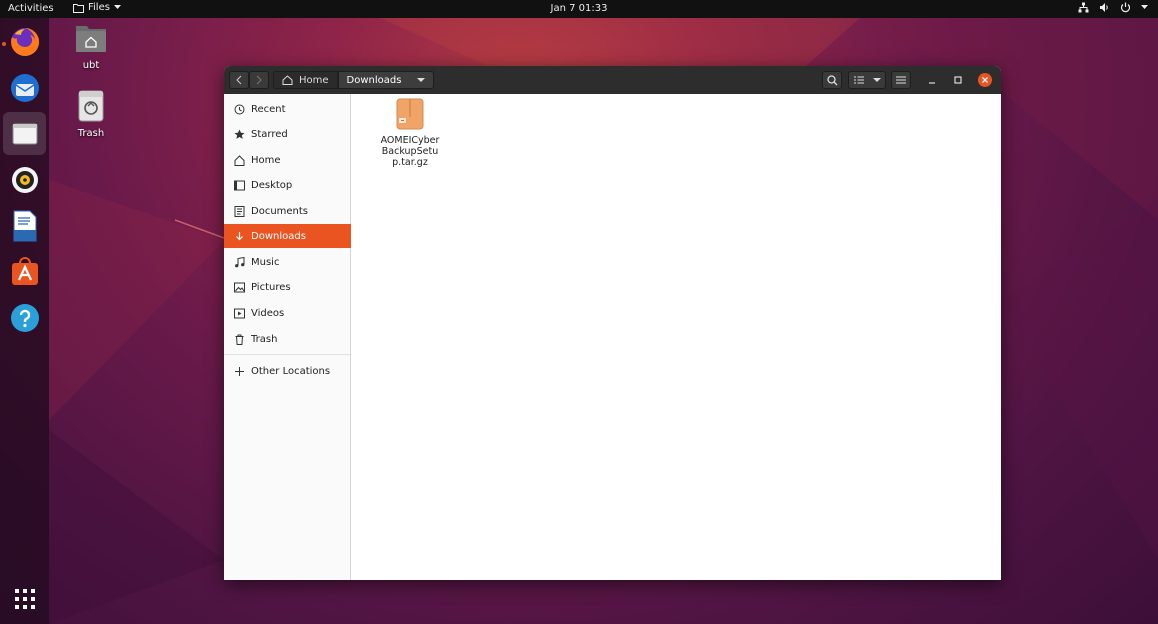 The image size is (1158, 624). I want to click on writer-icon, so click(24, 225).